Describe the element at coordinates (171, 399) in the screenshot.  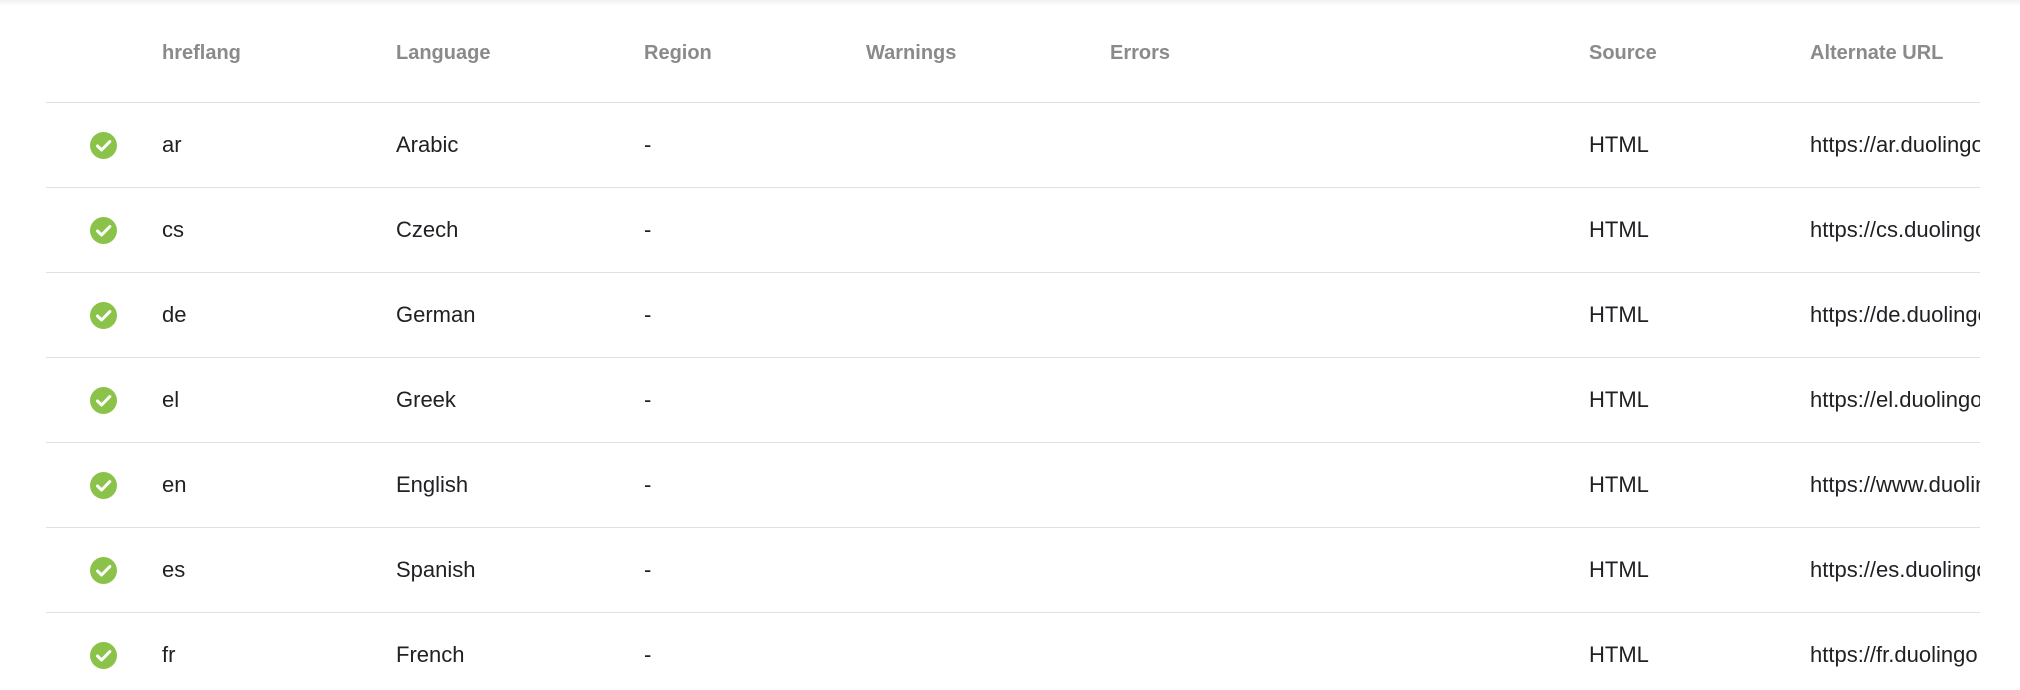
I see `cell-hreflang: el` at that location.